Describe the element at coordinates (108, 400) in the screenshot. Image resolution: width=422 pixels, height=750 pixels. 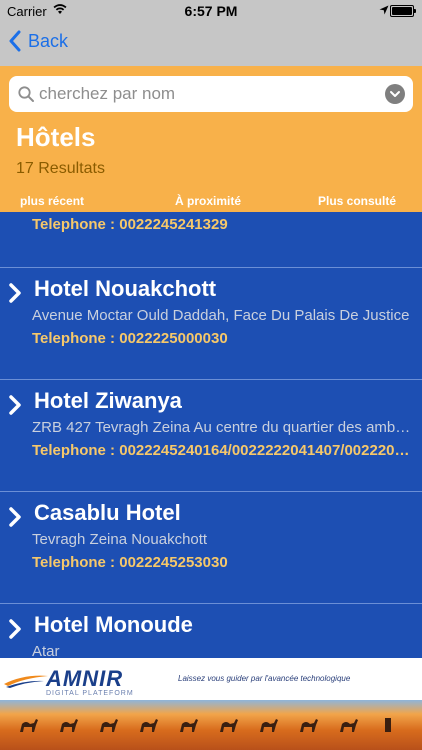
I see `hotel-name: Hotel Ziwanya` at that location.